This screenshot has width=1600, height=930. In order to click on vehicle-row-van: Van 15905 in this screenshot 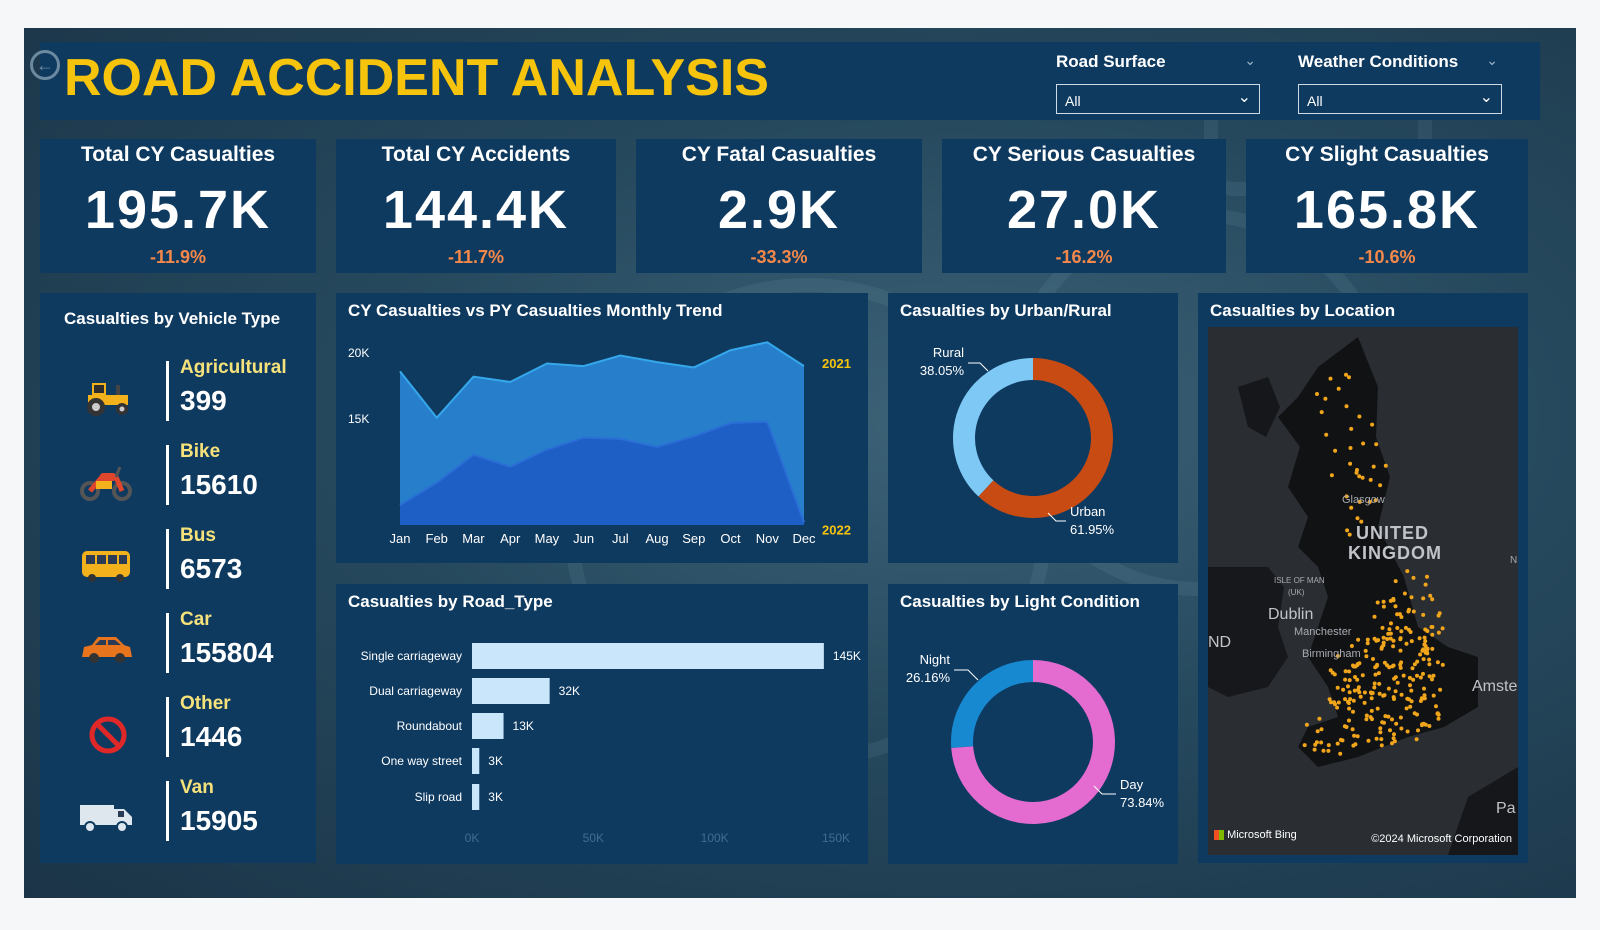, I will do `click(178, 817)`.